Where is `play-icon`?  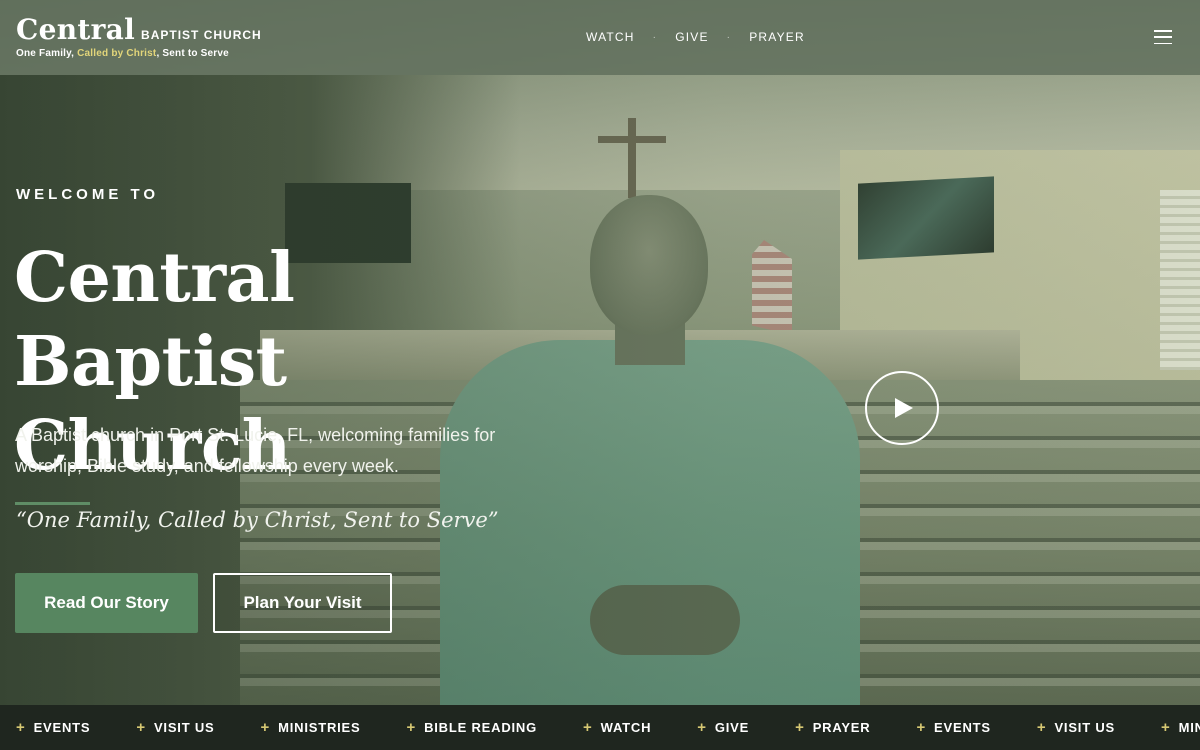
play-icon is located at coordinates (904, 408).